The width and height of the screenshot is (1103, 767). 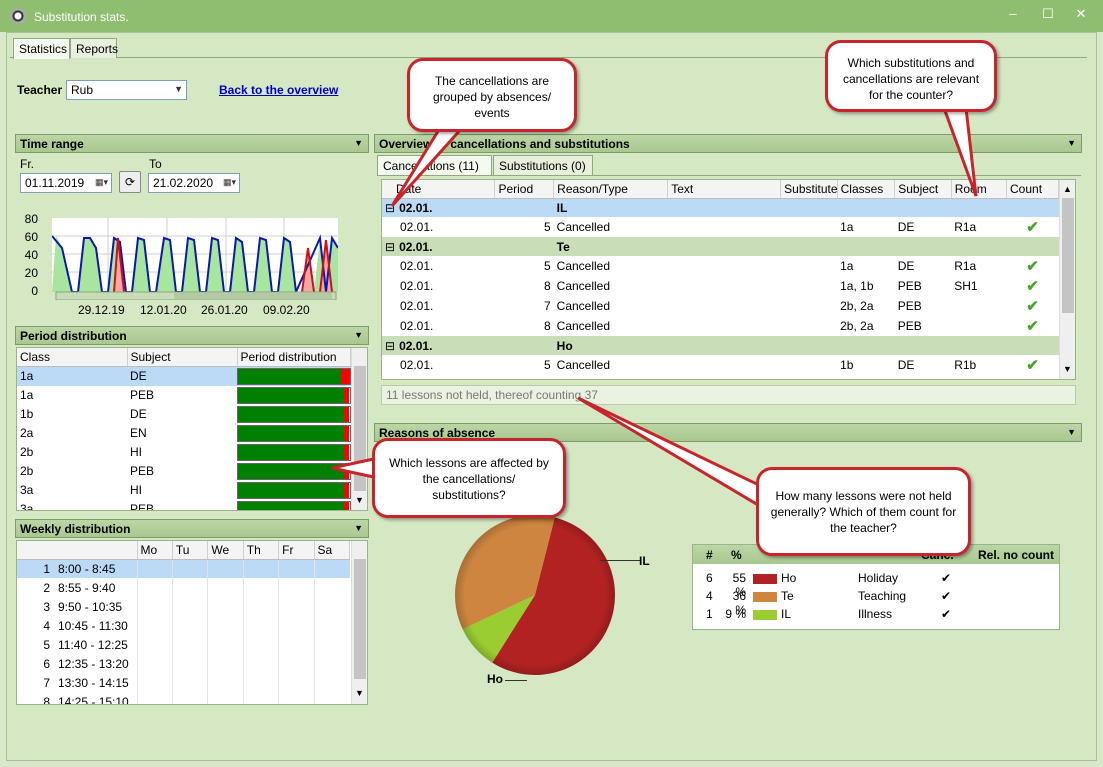 I want to click on pointer-grouped, so click(x=428, y=167).